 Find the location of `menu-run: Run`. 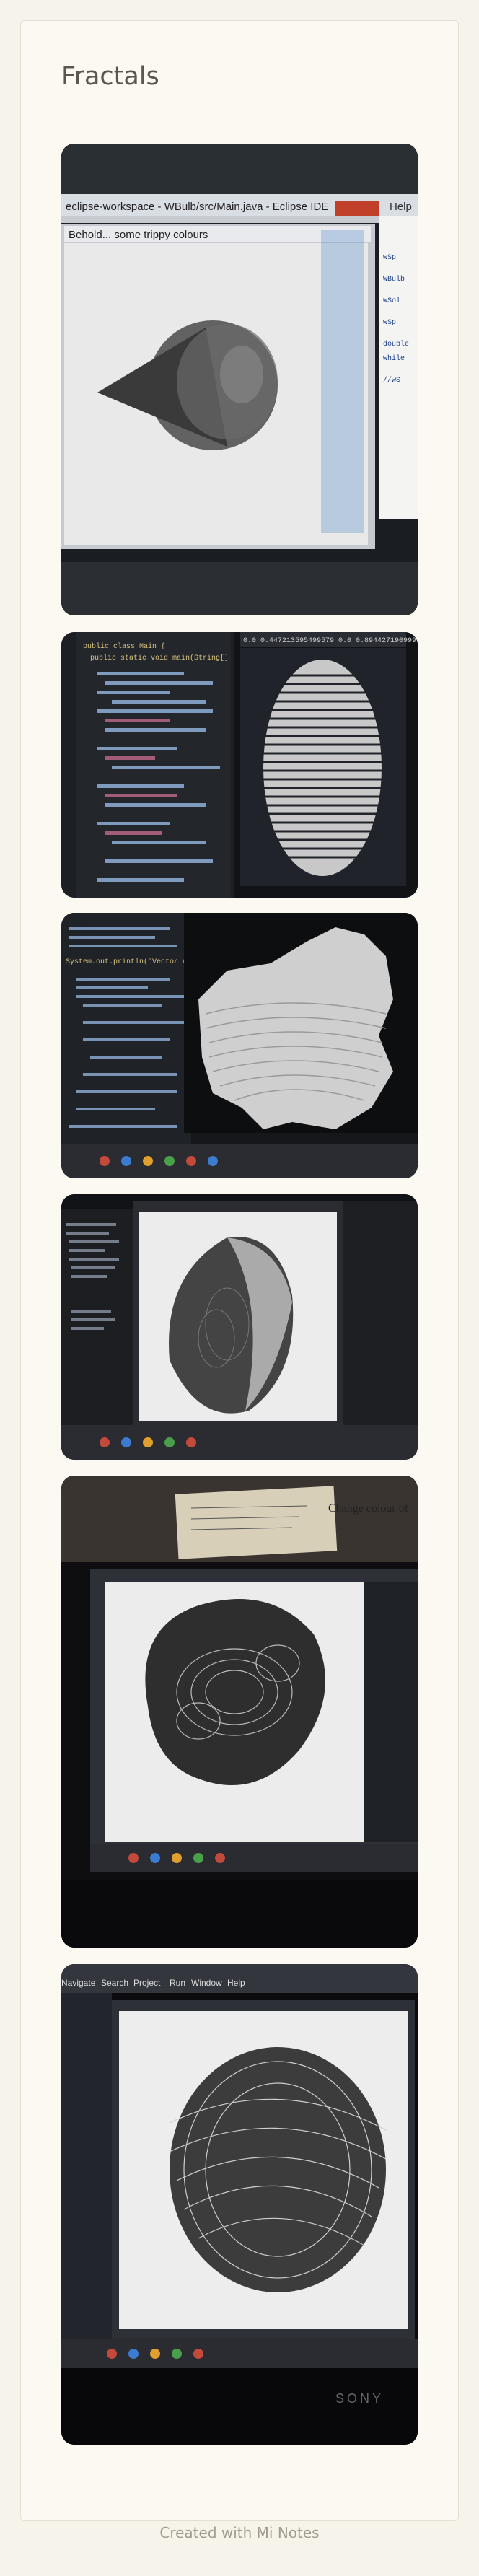

menu-run: Run is located at coordinates (177, 1983).